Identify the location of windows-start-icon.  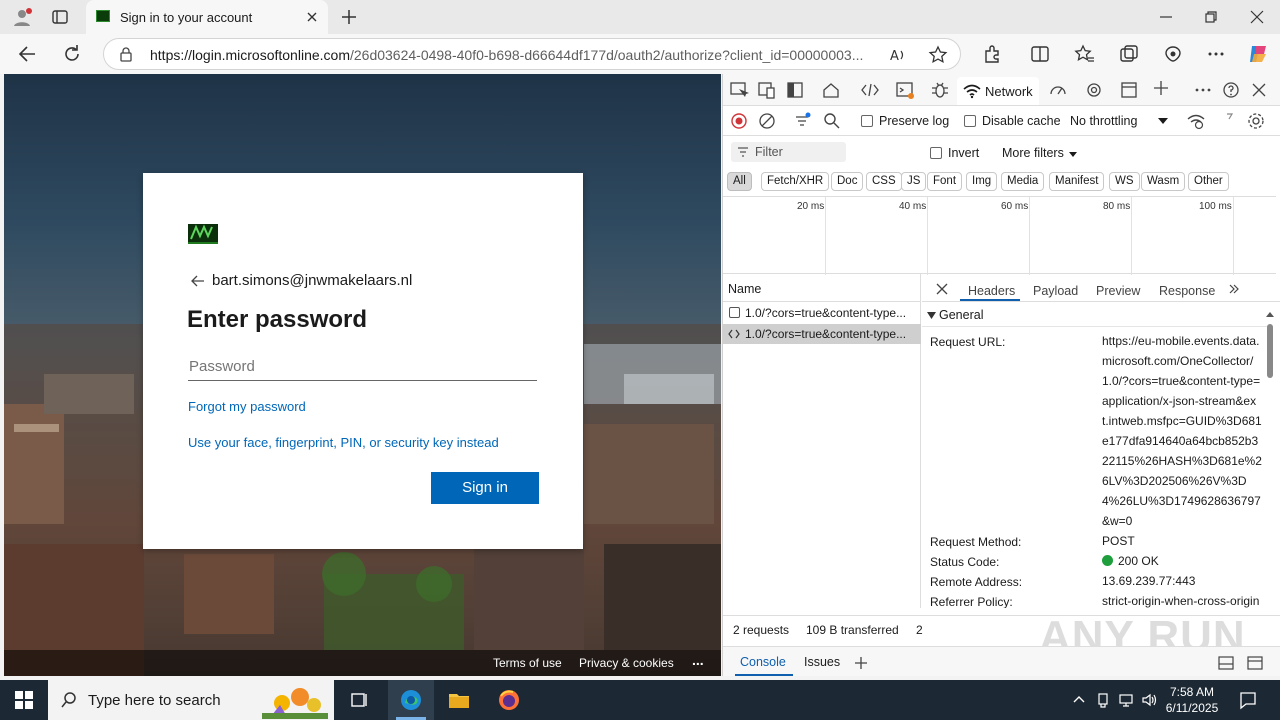
(24, 700).